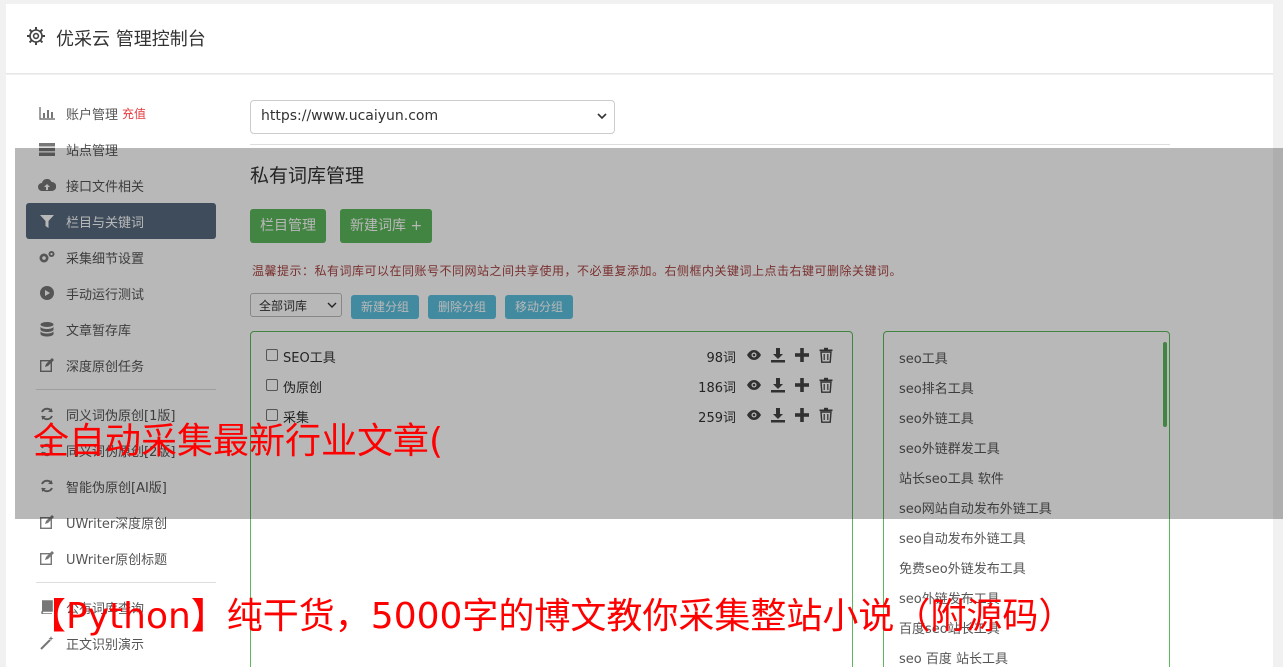 This screenshot has height=667, width=1283. I want to click on overlay-caption-1: 全自动采集最新行业文章(, so click(238, 441).